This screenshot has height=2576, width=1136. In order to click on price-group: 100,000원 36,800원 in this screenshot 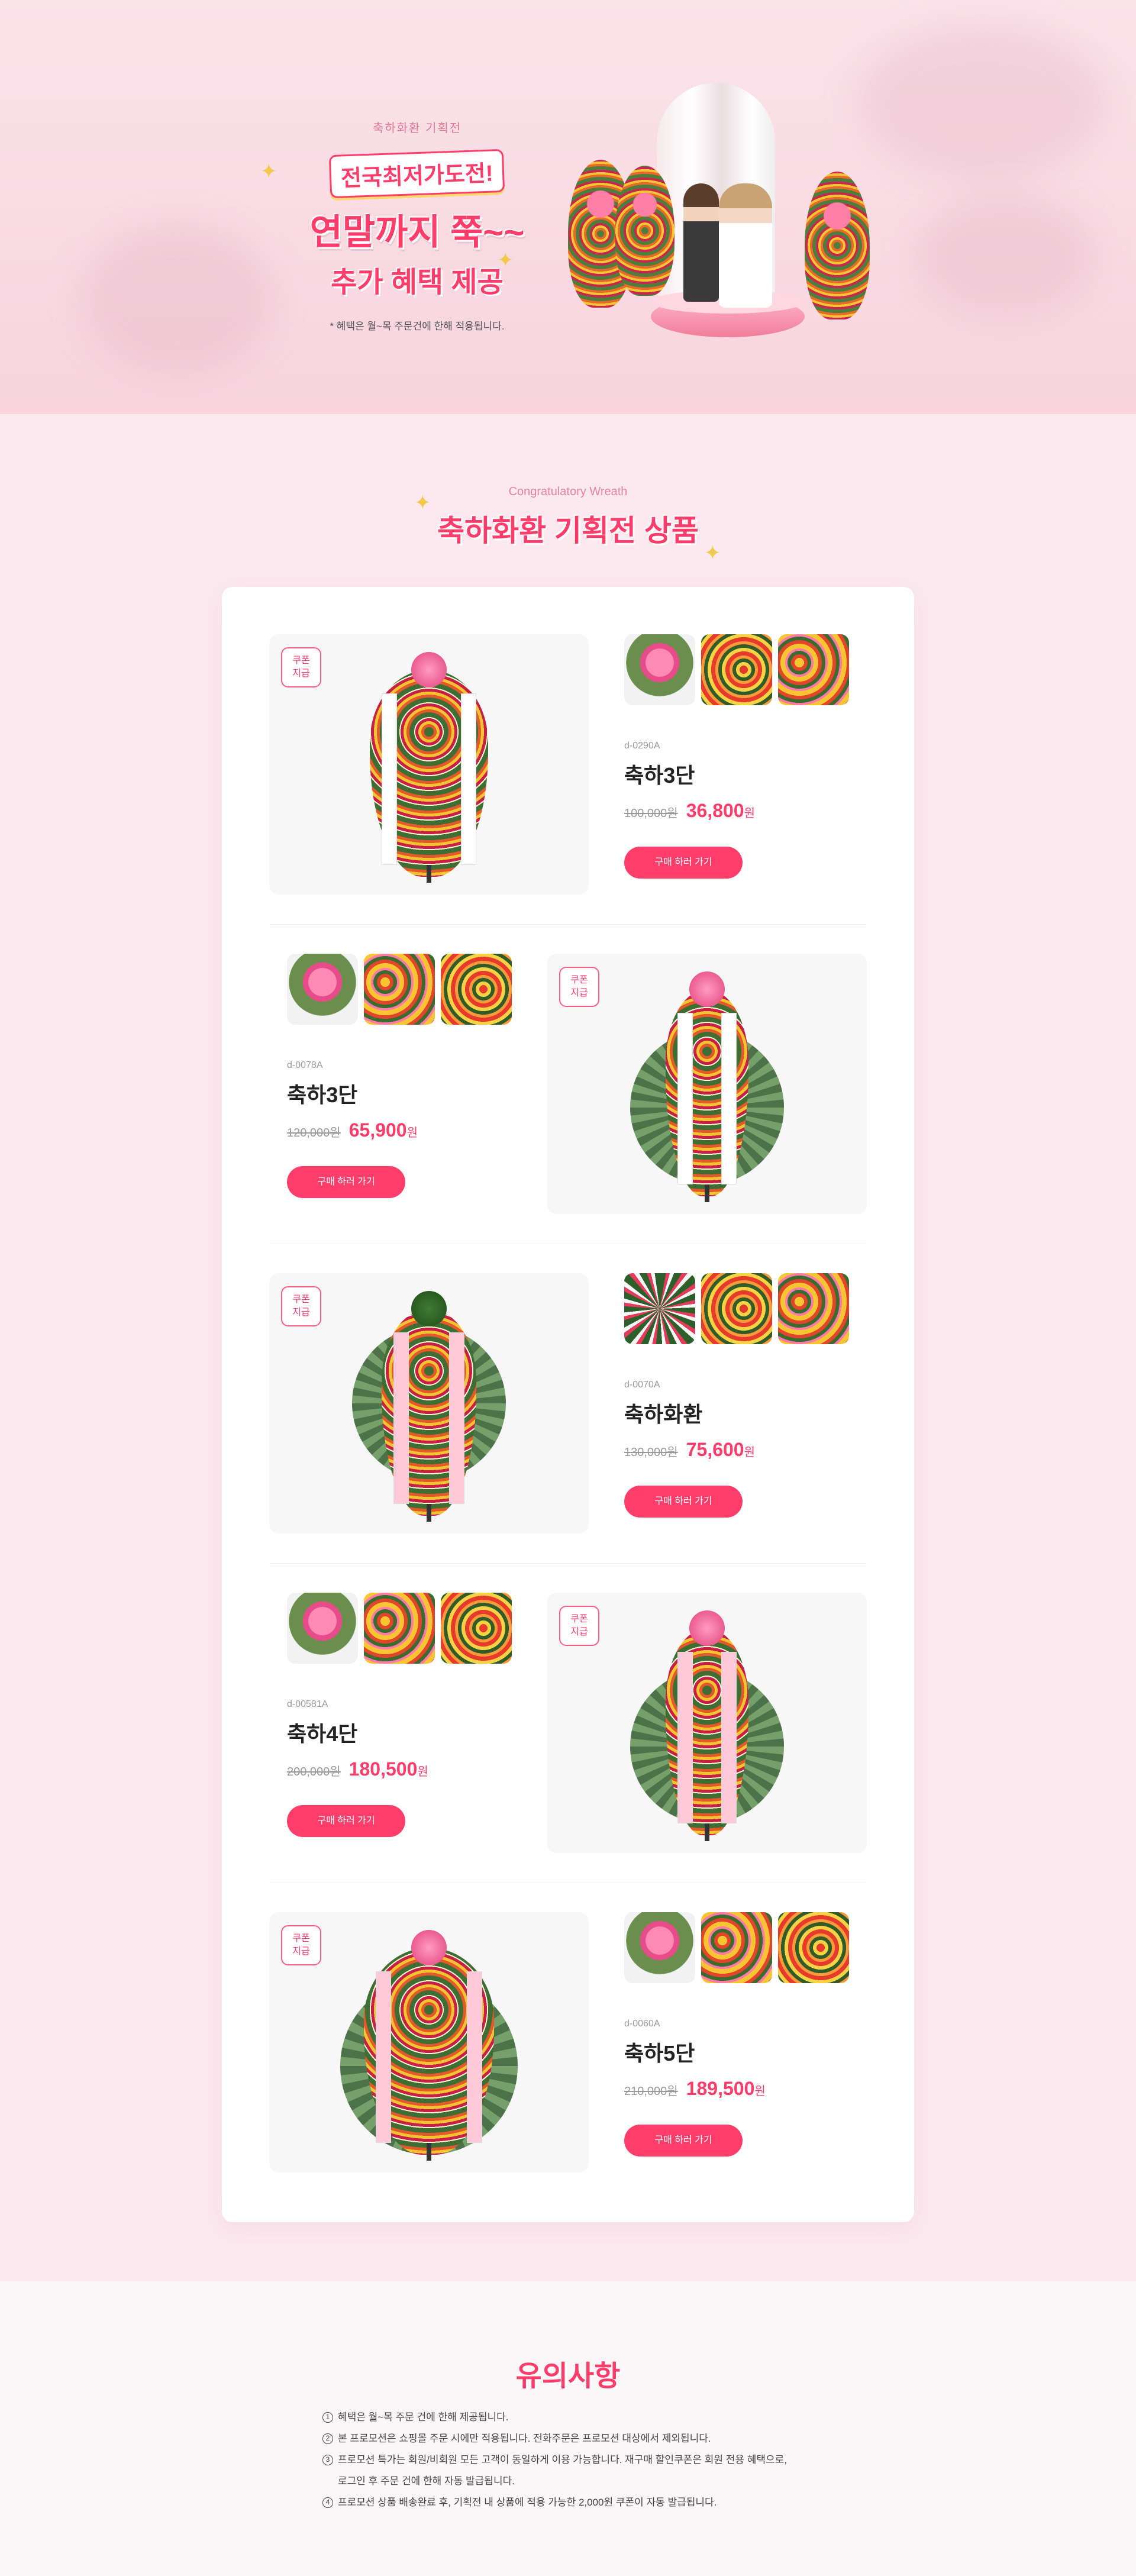, I will do `click(689, 811)`.